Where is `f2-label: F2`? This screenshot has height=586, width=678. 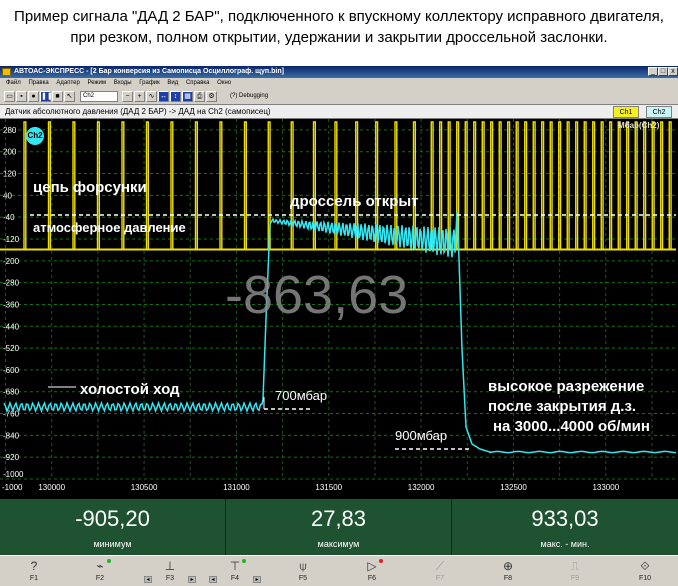
f2-label: F2 is located at coordinates (100, 578).